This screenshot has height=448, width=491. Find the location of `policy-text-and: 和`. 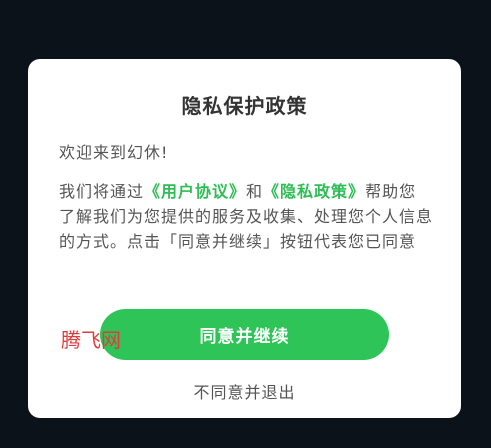

policy-text-and: 和 is located at coordinates (255, 191).